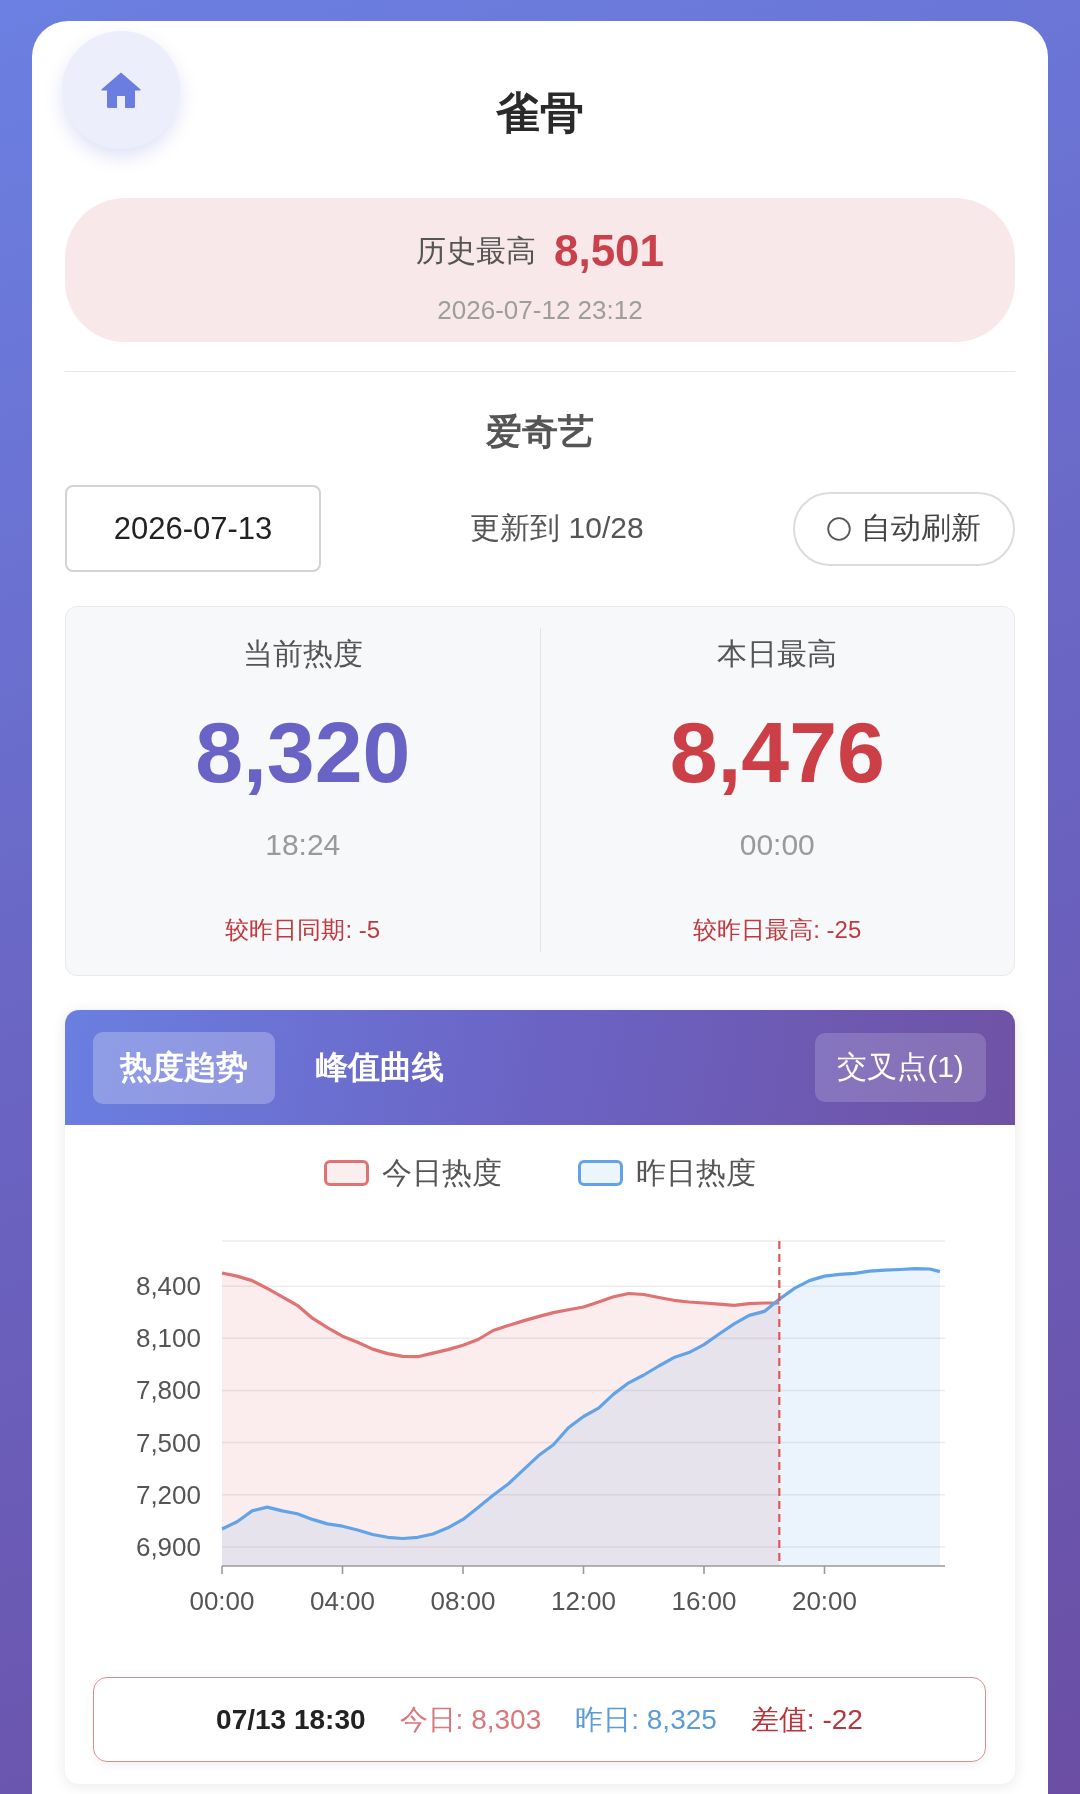 The width and height of the screenshot is (1080, 1794). I want to click on platform-name: 爱奇艺, so click(540, 432).